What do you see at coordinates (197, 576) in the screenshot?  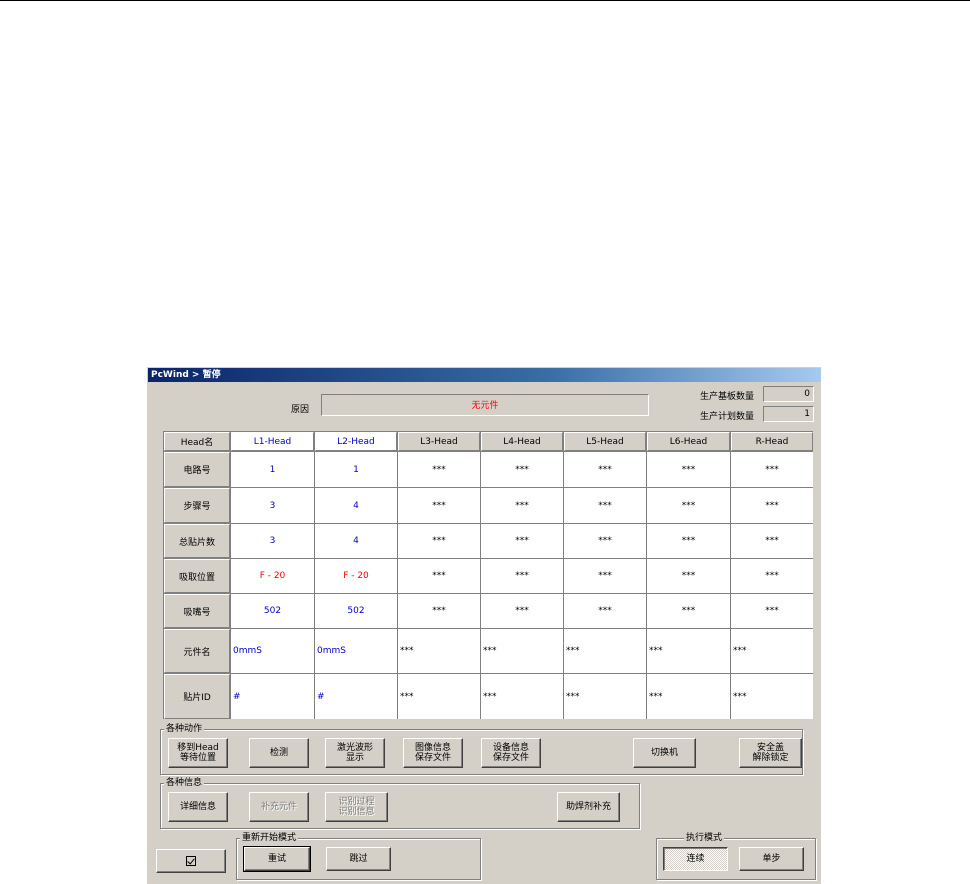 I see `row-header: 吸取位置` at bounding box center [197, 576].